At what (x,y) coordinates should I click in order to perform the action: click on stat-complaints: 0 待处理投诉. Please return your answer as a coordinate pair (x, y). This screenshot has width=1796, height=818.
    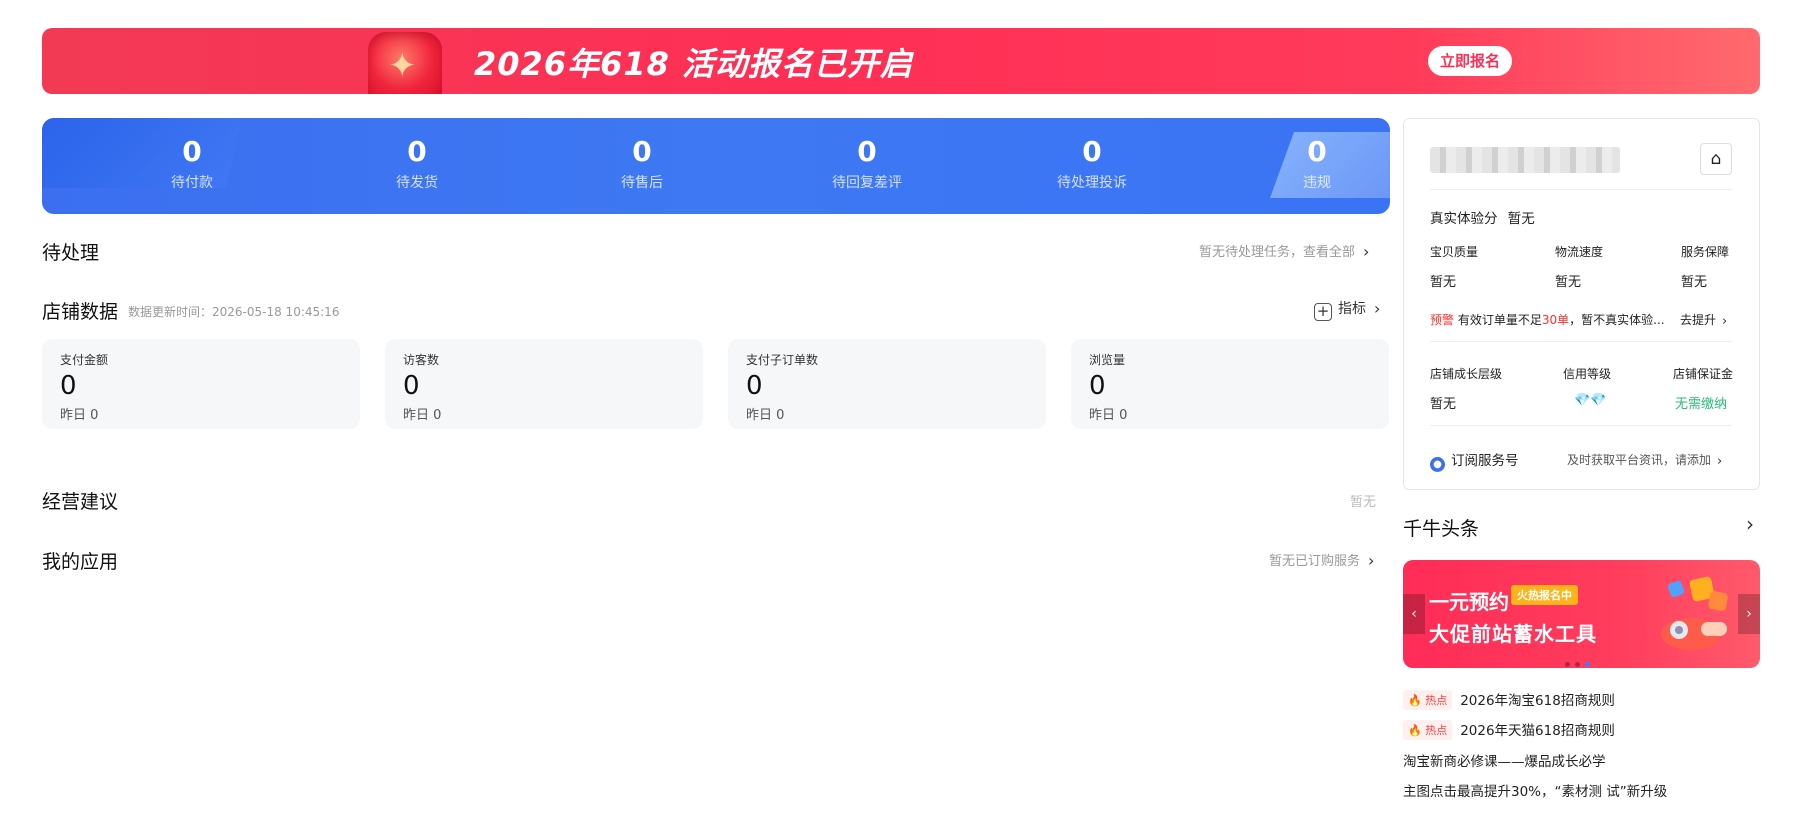
    Looking at the image, I should click on (1092, 164).